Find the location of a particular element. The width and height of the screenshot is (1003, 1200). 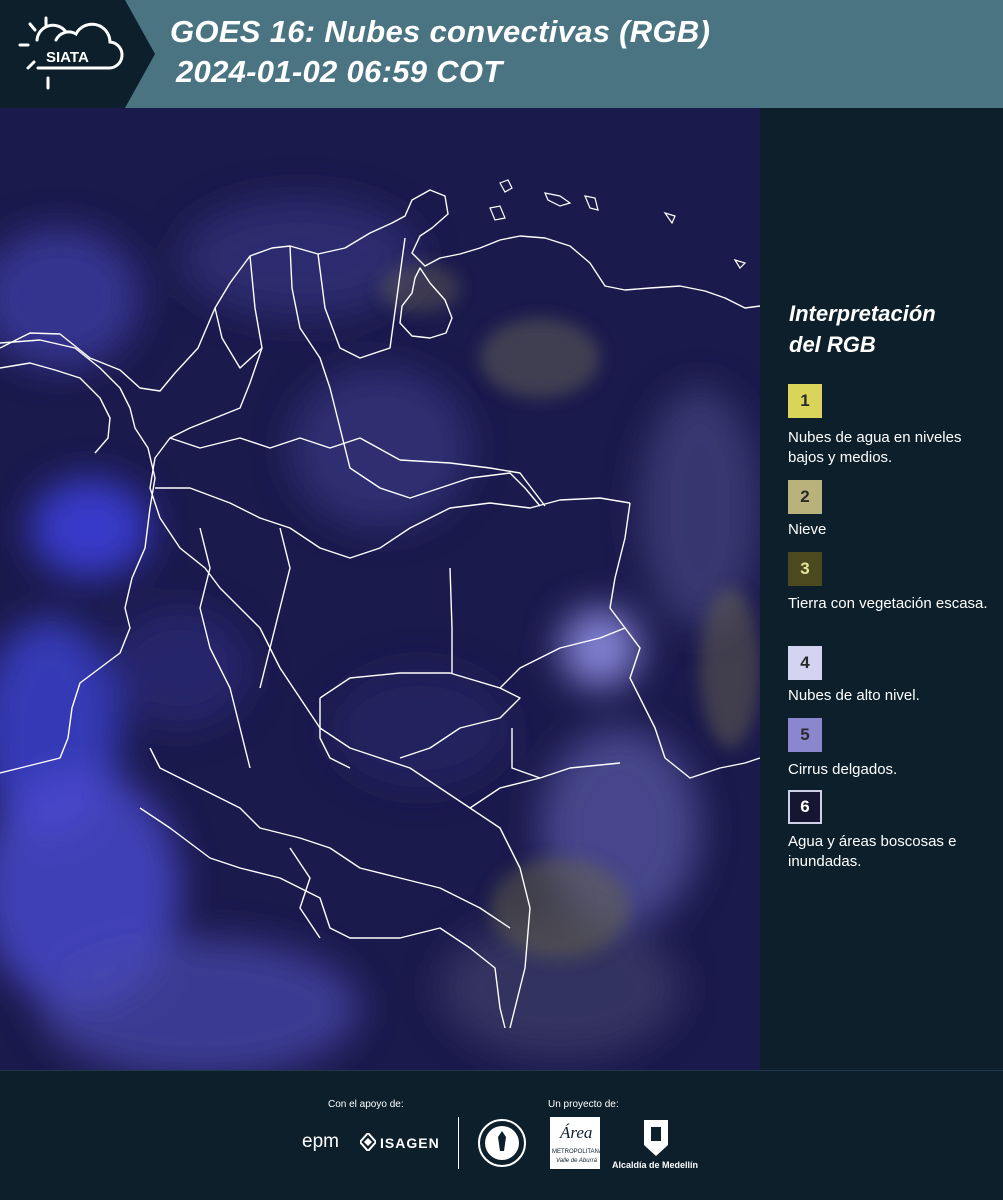

isagen-logo: ISAGEN is located at coordinates (410, 1143).